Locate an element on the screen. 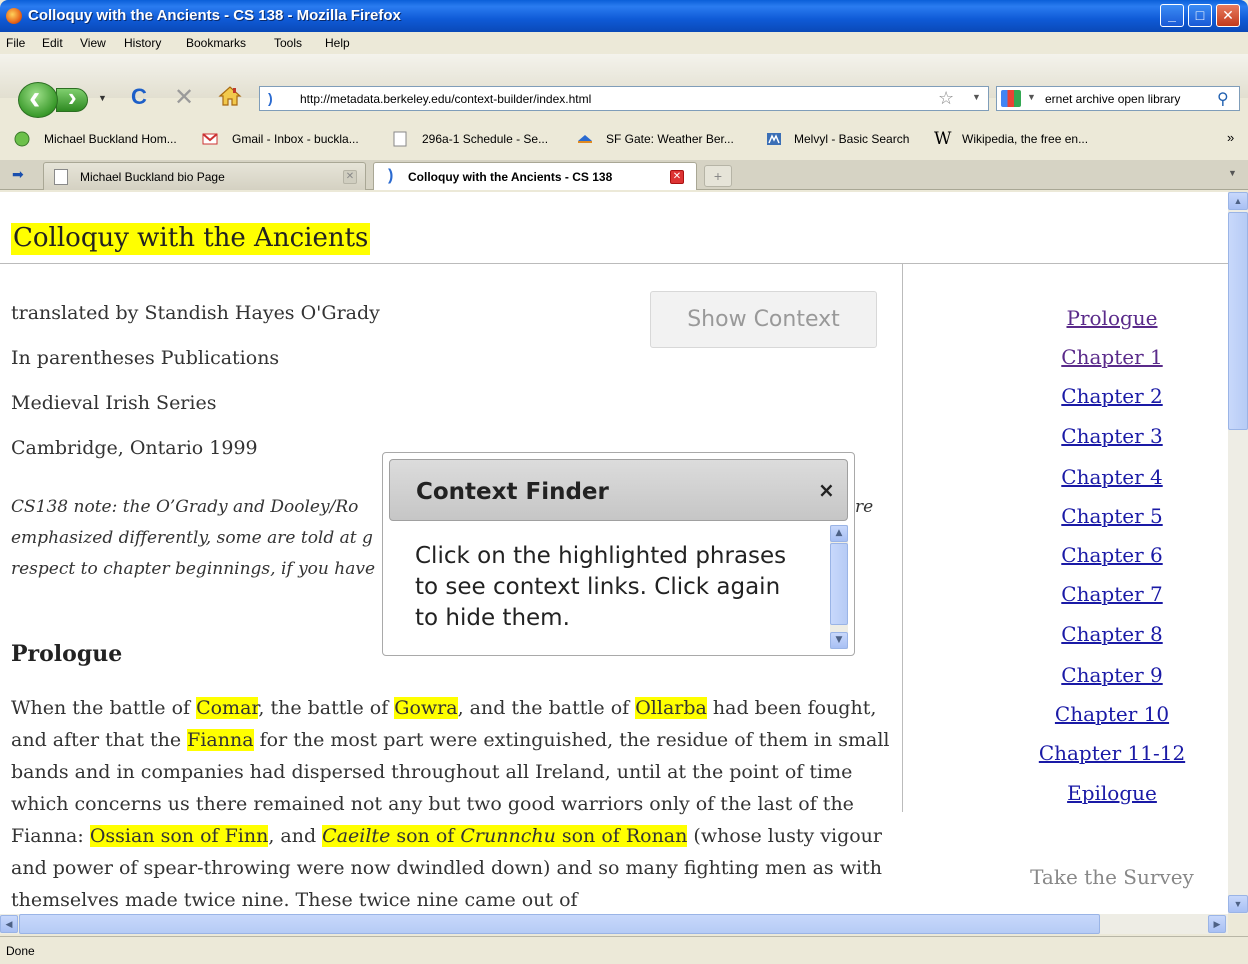 The width and height of the screenshot is (1248, 964). toc-link-chapter-1: Chapter 1 is located at coordinates (1070, 357).